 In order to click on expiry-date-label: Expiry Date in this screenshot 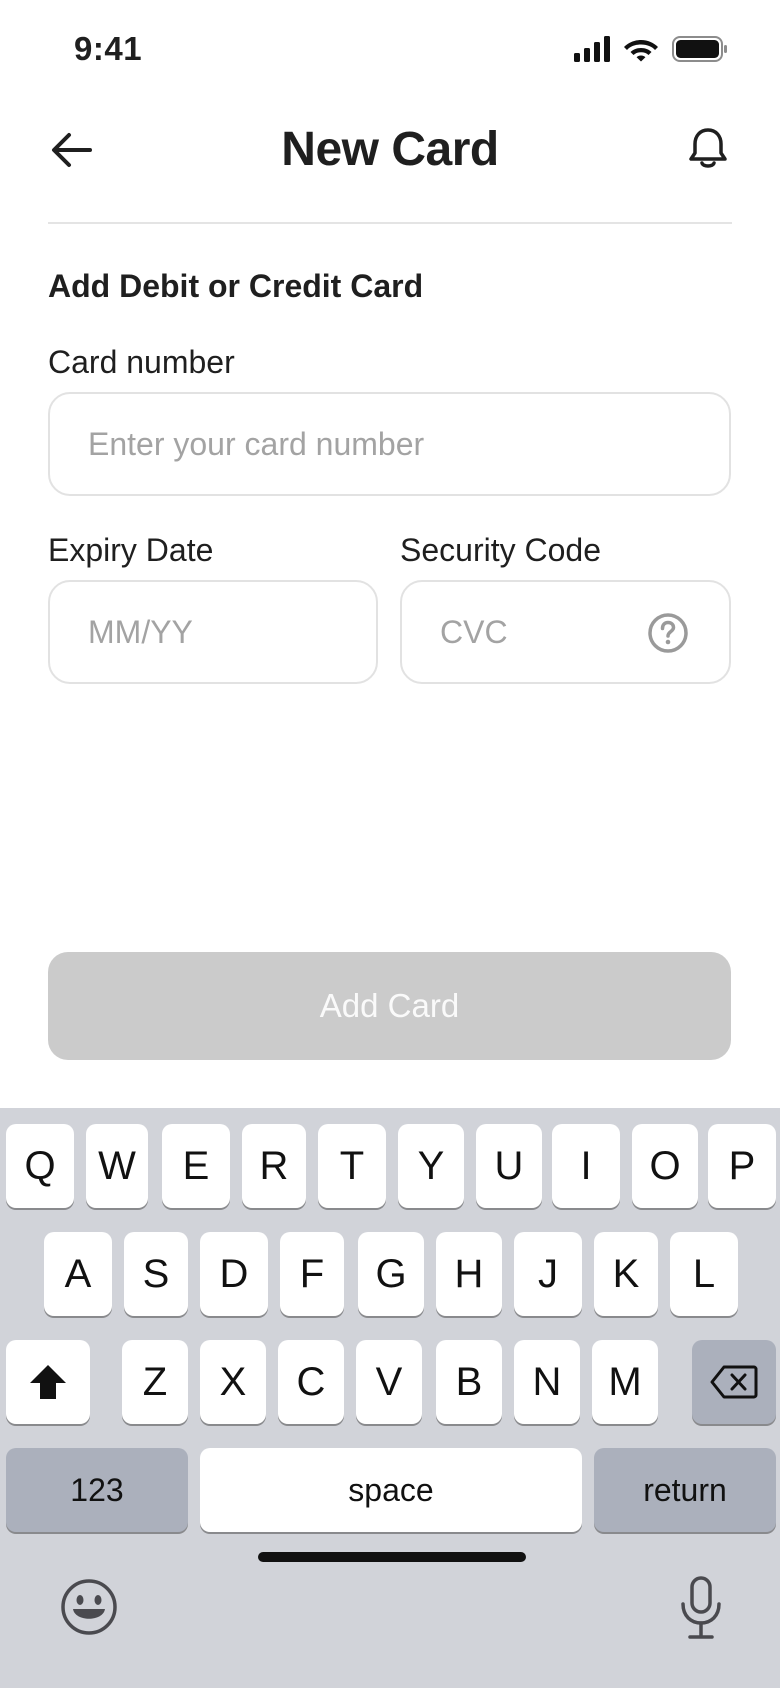, I will do `click(131, 550)`.